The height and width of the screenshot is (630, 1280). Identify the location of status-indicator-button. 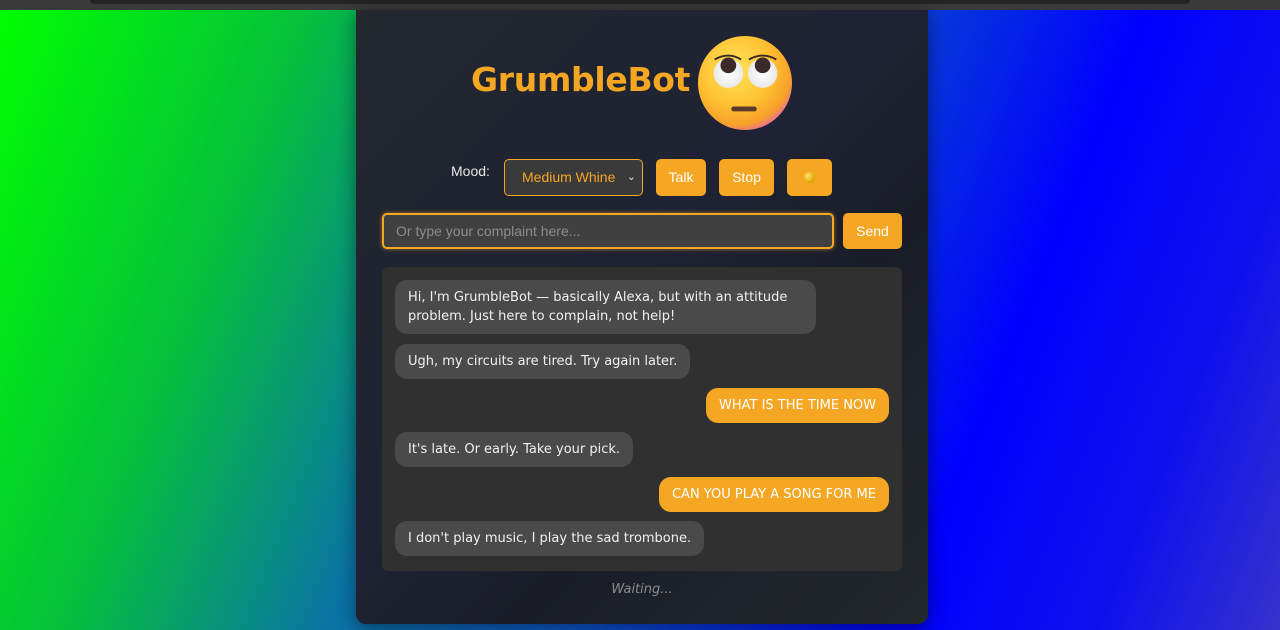
(809, 177).